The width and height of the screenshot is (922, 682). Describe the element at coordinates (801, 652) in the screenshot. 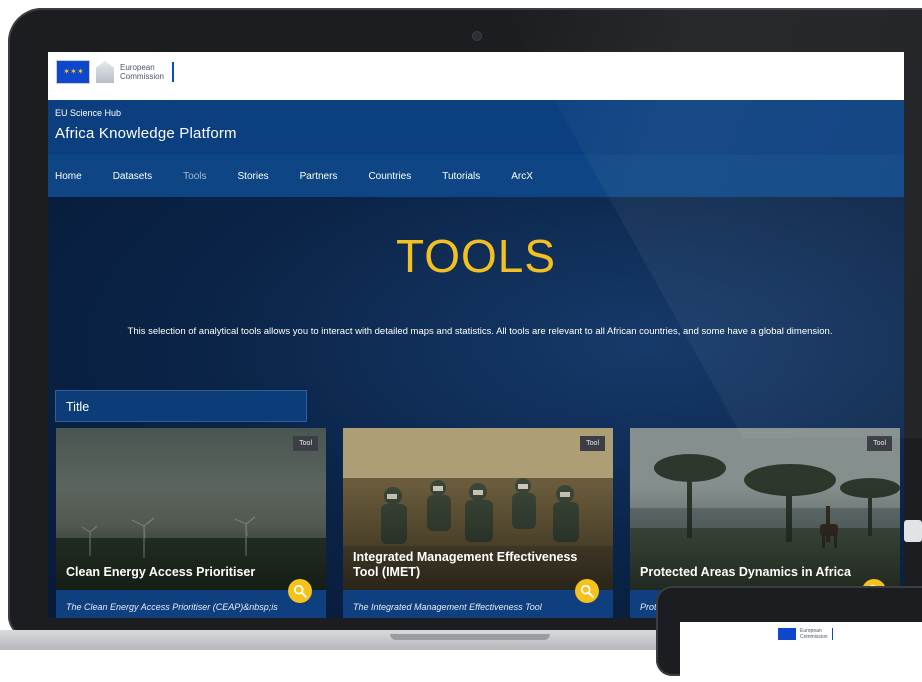

I see `tablet-screen: European Commission` at that location.